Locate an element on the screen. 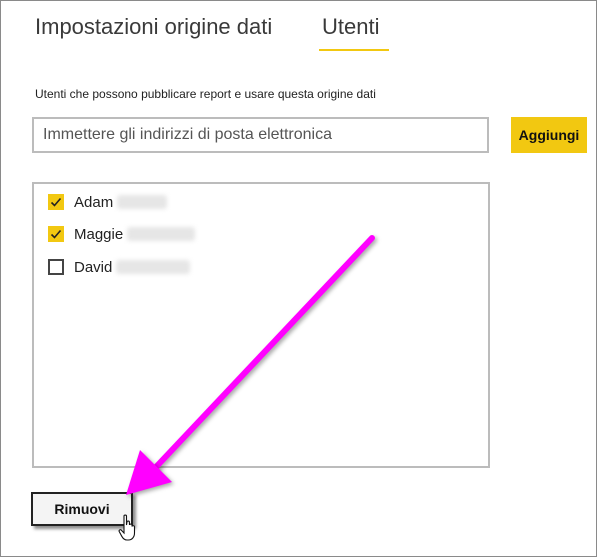  hand-cursor-icon is located at coordinates (127, 527).